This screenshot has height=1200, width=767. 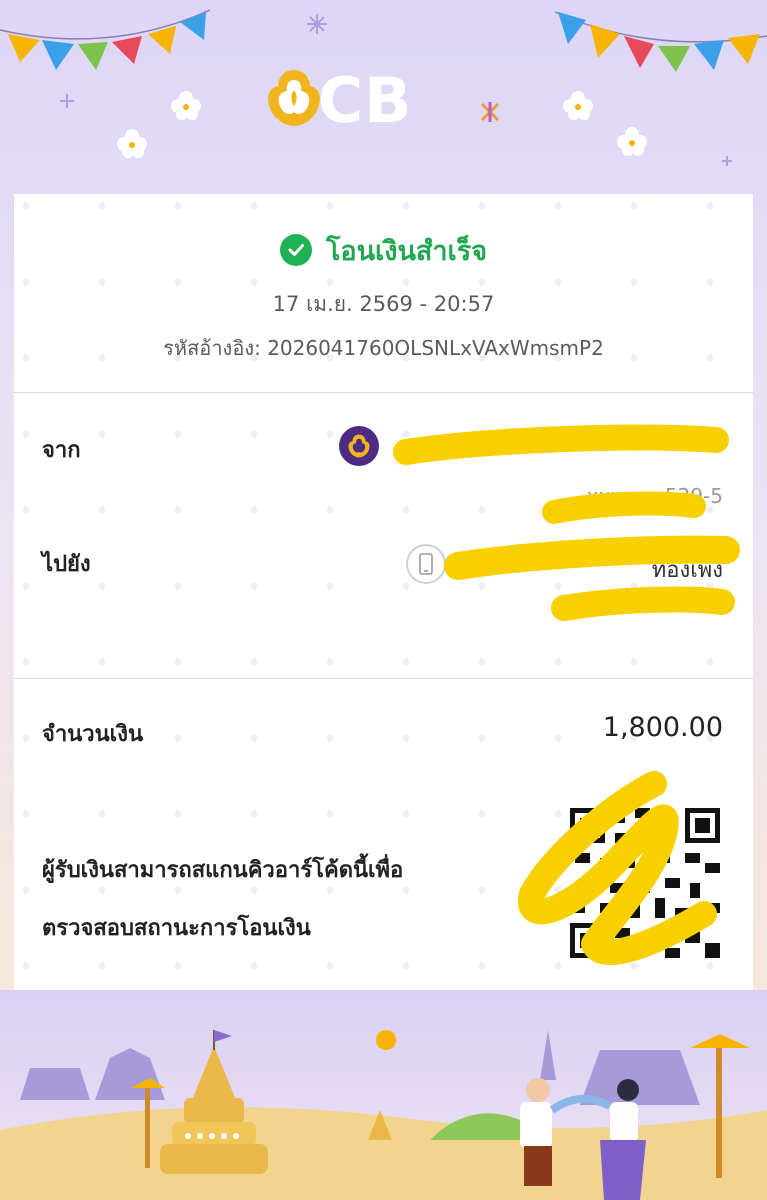 What do you see at coordinates (66, 564) in the screenshot?
I see `to-label: ไปยัง` at bounding box center [66, 564].